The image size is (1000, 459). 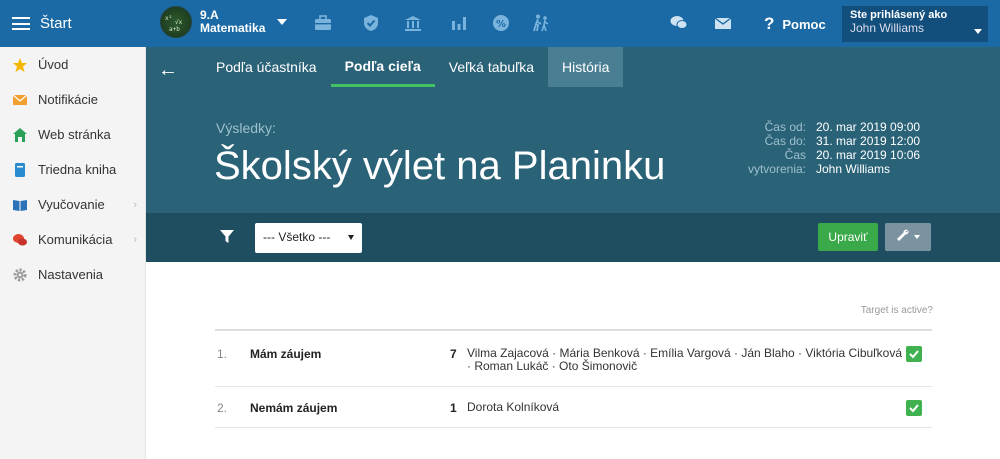 What do you see at coordinates (513, 407) in the screenshot?
I see `participant-names: Dorota Kolníková` at bounding box center [513, 407].